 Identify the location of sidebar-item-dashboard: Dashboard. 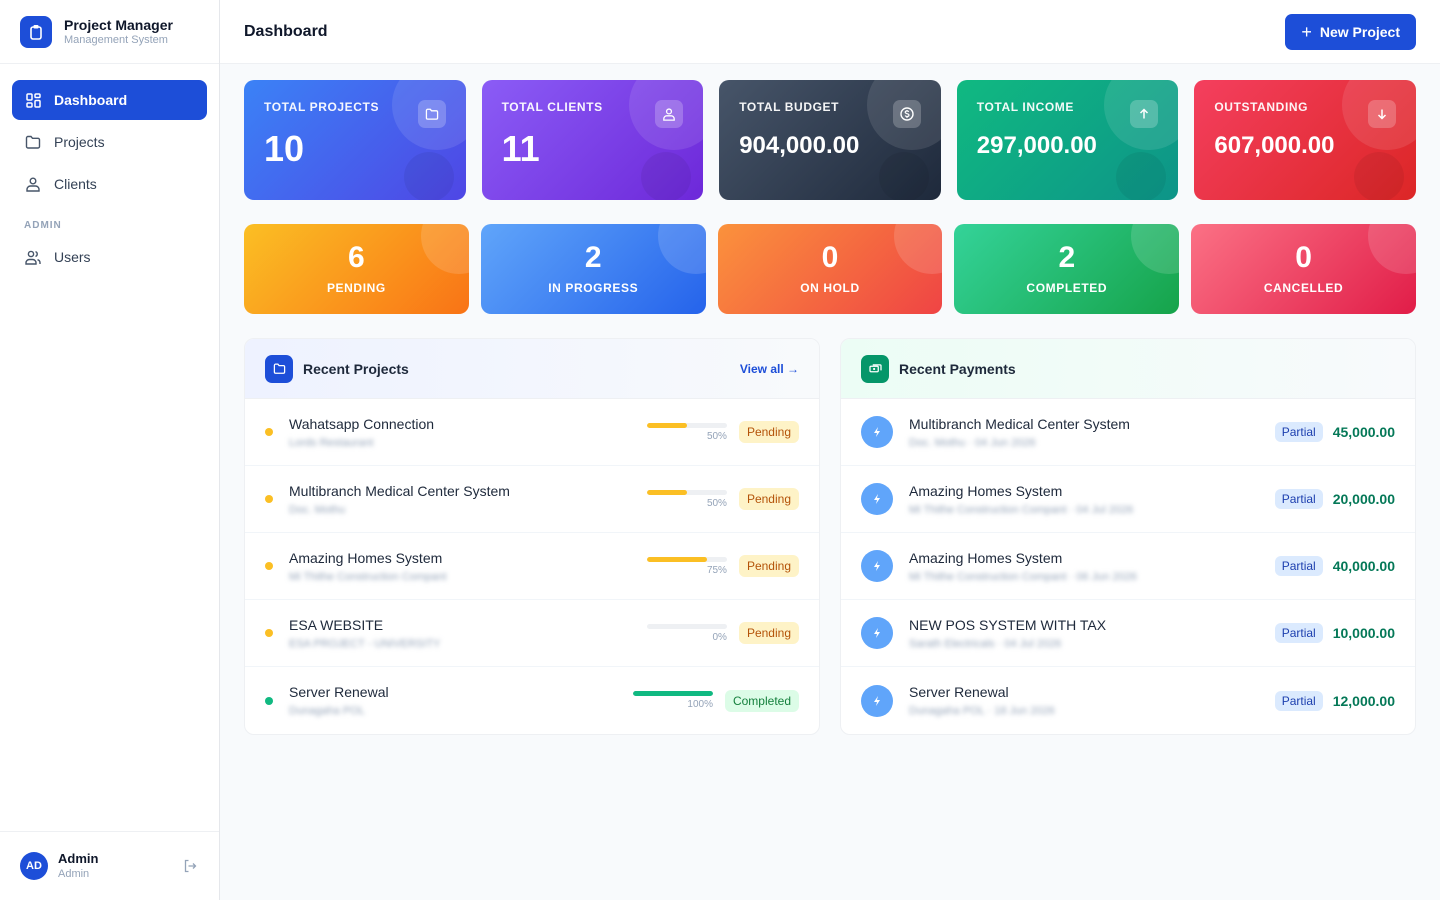
(109, 100).